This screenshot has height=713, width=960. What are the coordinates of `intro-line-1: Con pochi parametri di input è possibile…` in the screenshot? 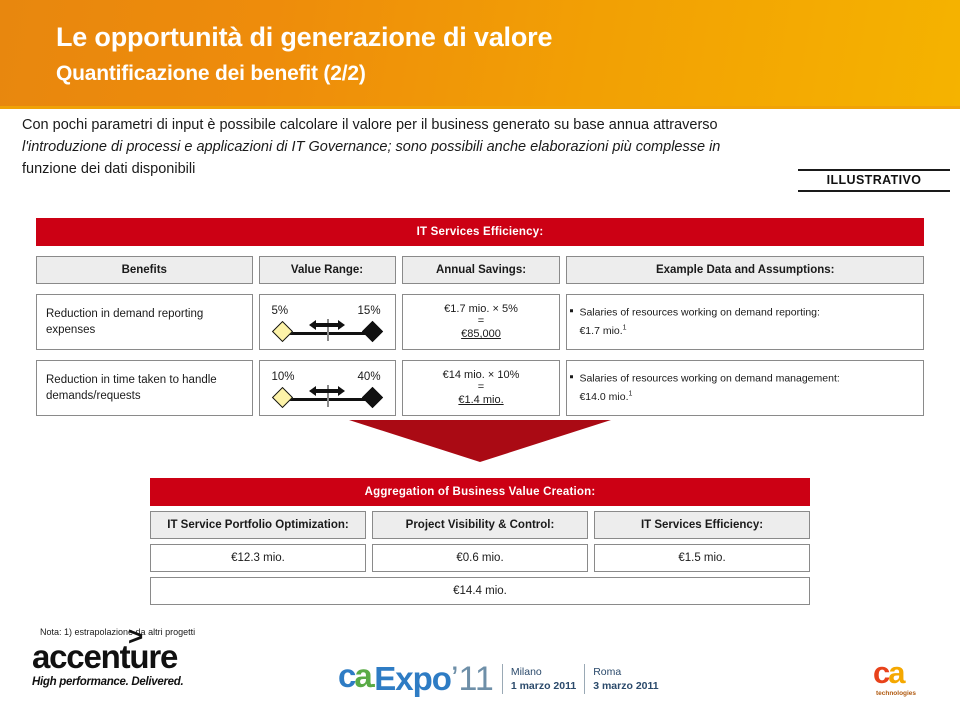 It's located at (370, 125).